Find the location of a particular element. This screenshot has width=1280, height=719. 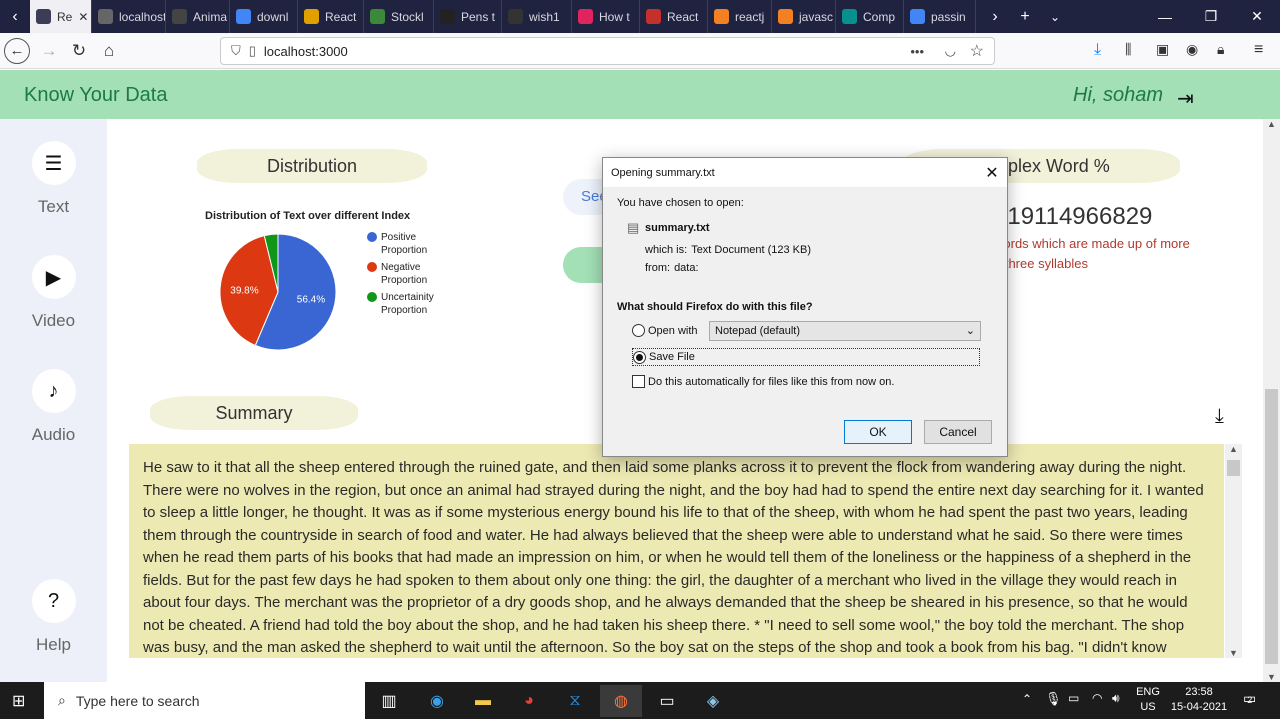

from-value: data: is located at coordinates (686, 268).